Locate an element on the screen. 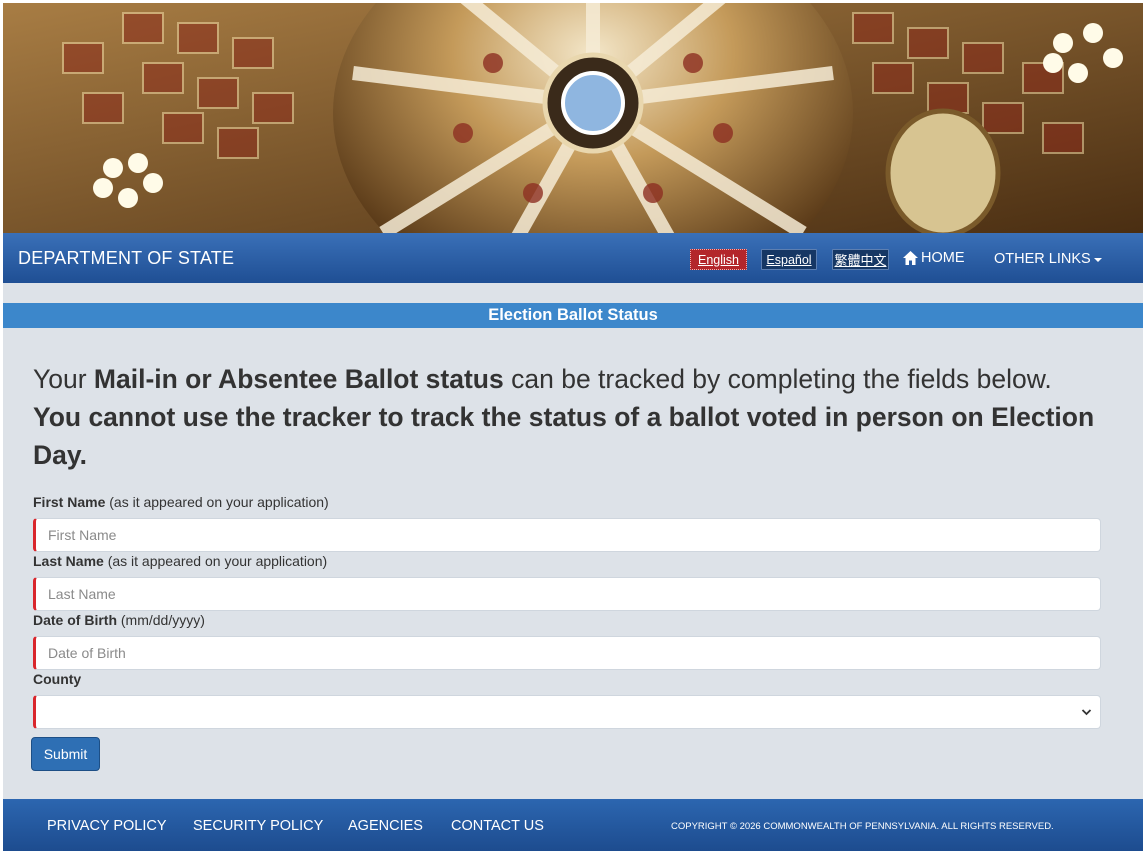 This screenshot has width=1147, height=853. intro-prefix: Your is located at coordinates (63, 379).